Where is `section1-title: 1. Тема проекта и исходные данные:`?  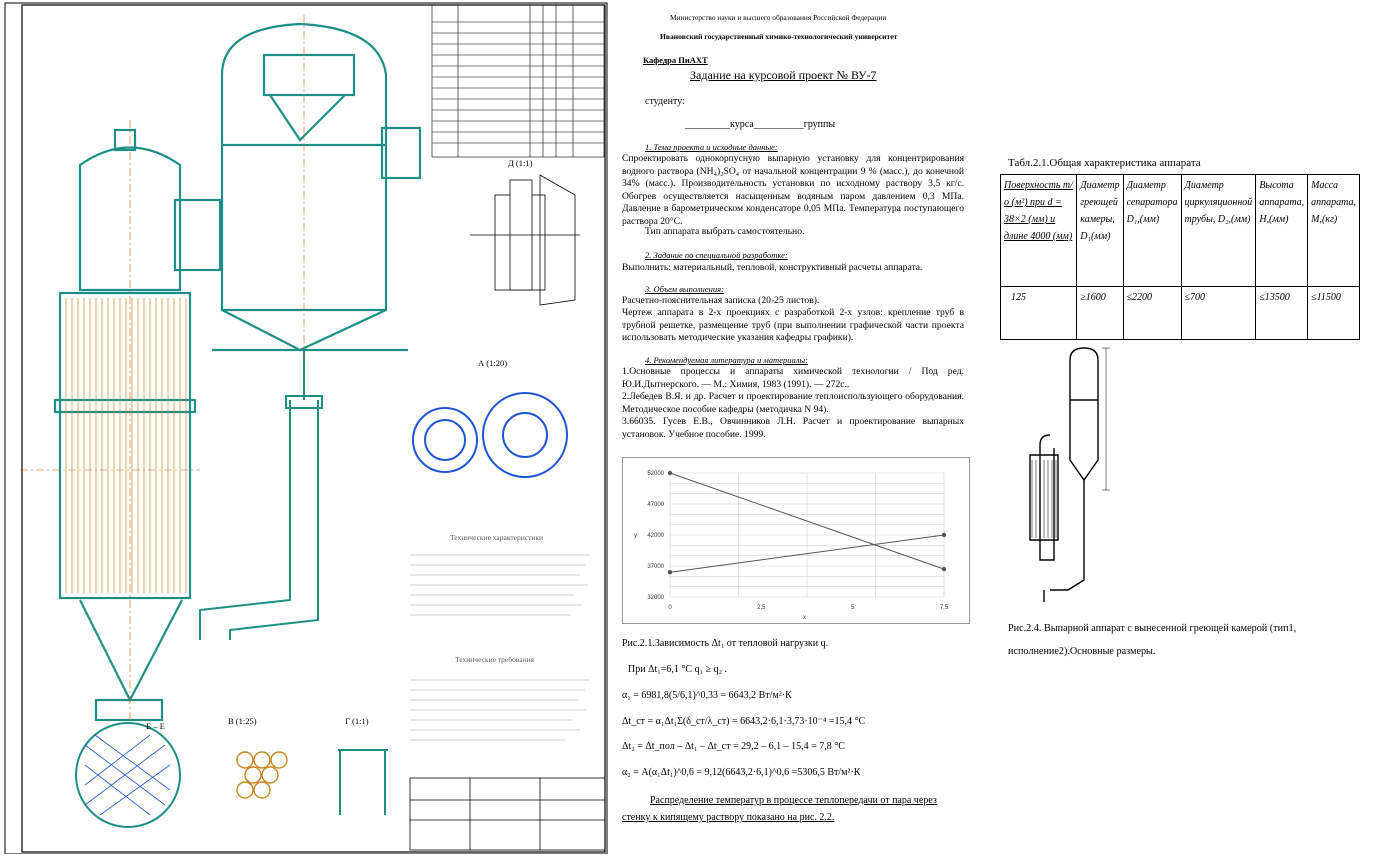
section1-title: 1. Тема проекта и исходные данные: is located at coordinates (711, 147).